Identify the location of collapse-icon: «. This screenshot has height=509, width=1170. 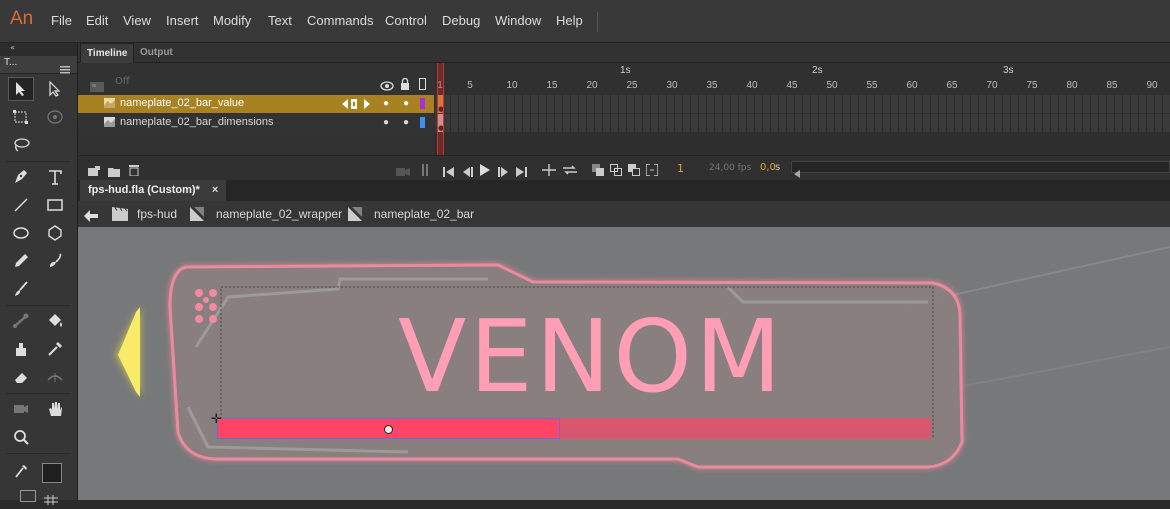
(12, 47).